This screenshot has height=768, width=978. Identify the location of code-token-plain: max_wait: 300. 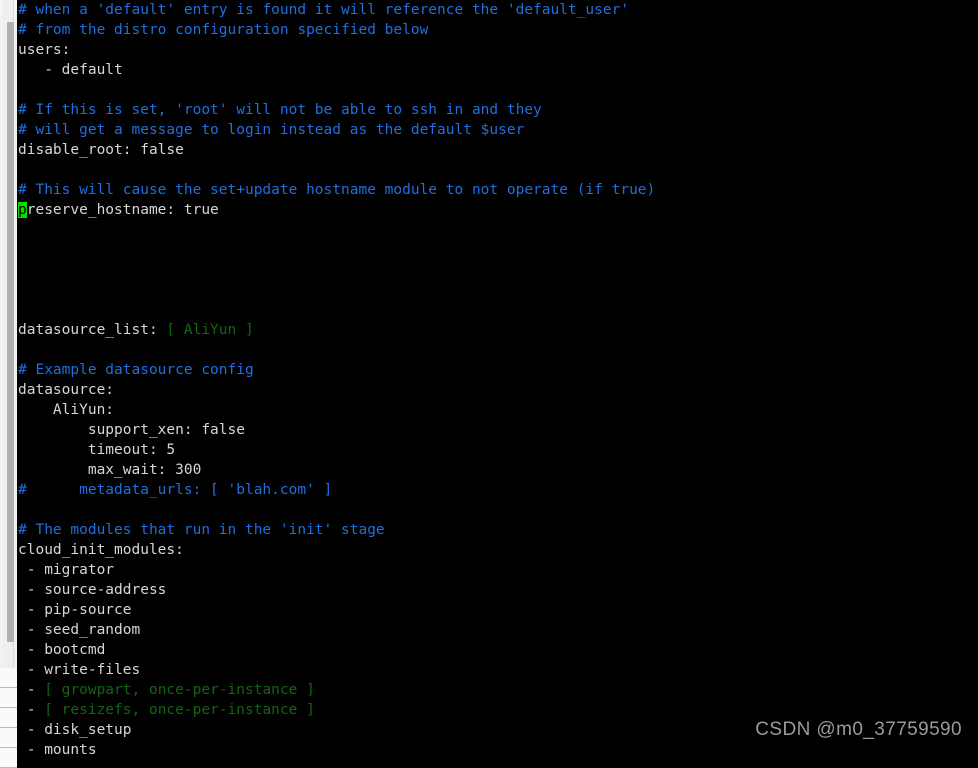
(110, 470).